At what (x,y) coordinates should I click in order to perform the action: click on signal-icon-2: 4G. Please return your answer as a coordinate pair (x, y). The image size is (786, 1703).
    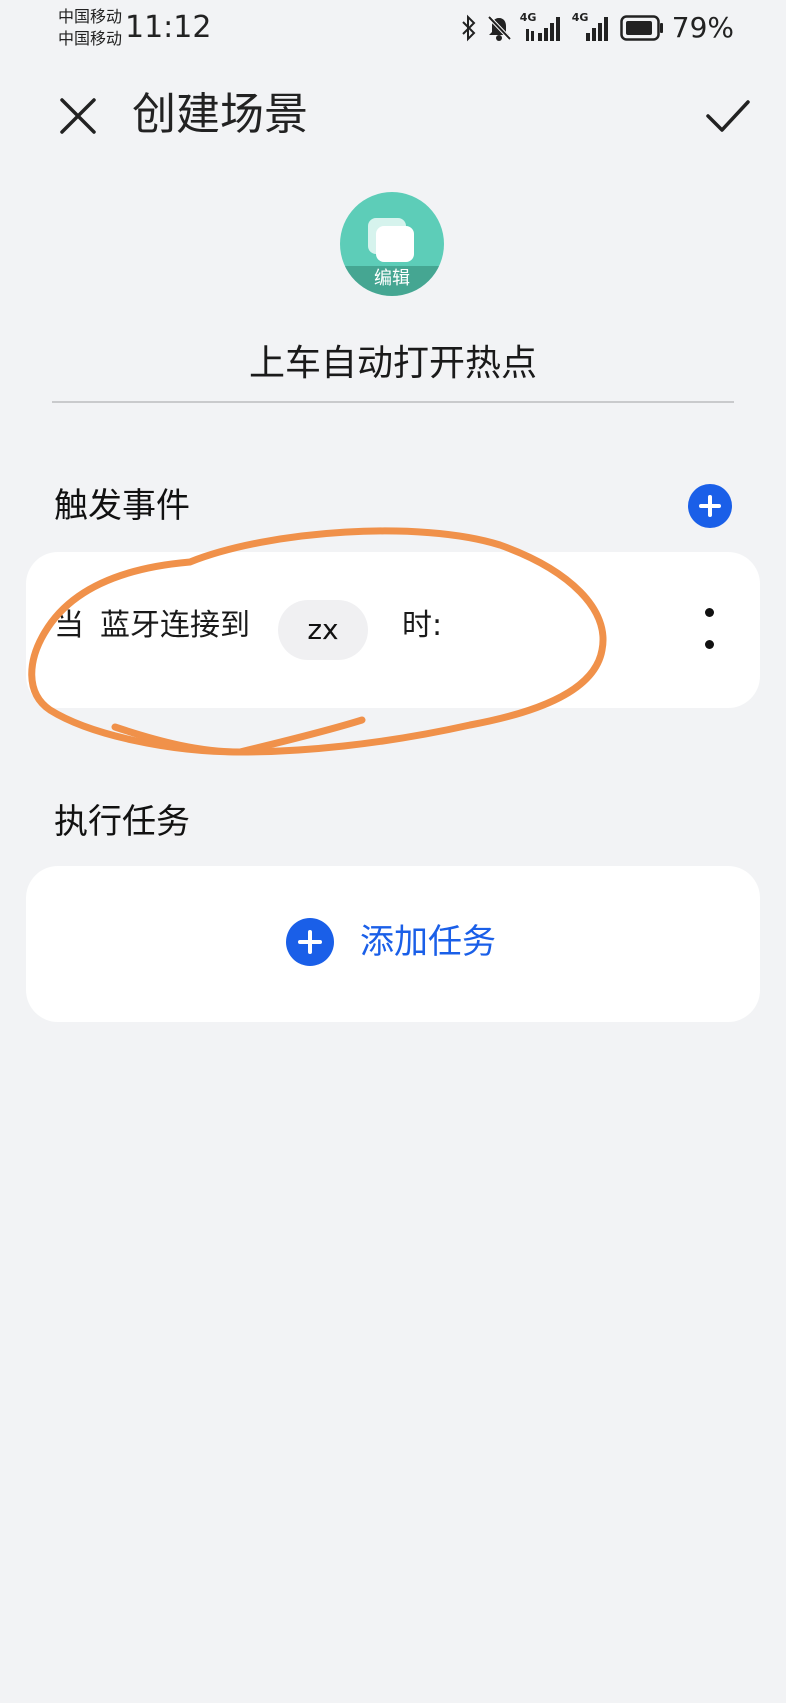
    Looking at the image, I should click on (592, 27).